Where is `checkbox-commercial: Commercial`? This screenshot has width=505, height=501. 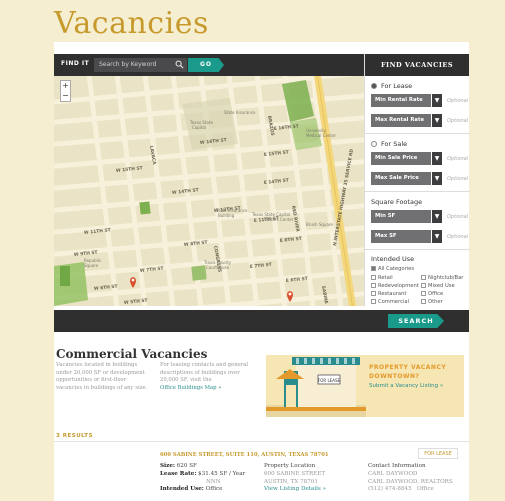
checkbox-commercial: Commercial is located at coordinates (390, 302).